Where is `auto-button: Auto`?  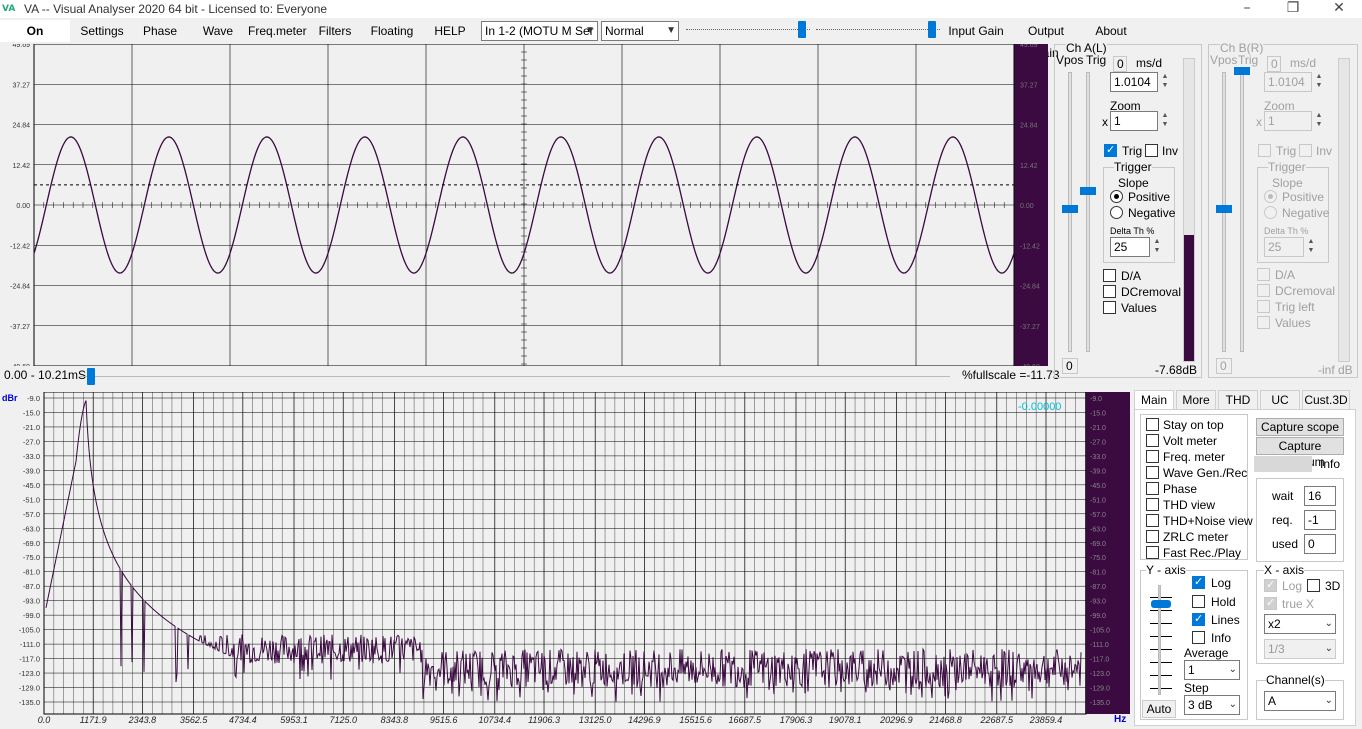 auto-button: Auto is located at coordinates (1159, 709).